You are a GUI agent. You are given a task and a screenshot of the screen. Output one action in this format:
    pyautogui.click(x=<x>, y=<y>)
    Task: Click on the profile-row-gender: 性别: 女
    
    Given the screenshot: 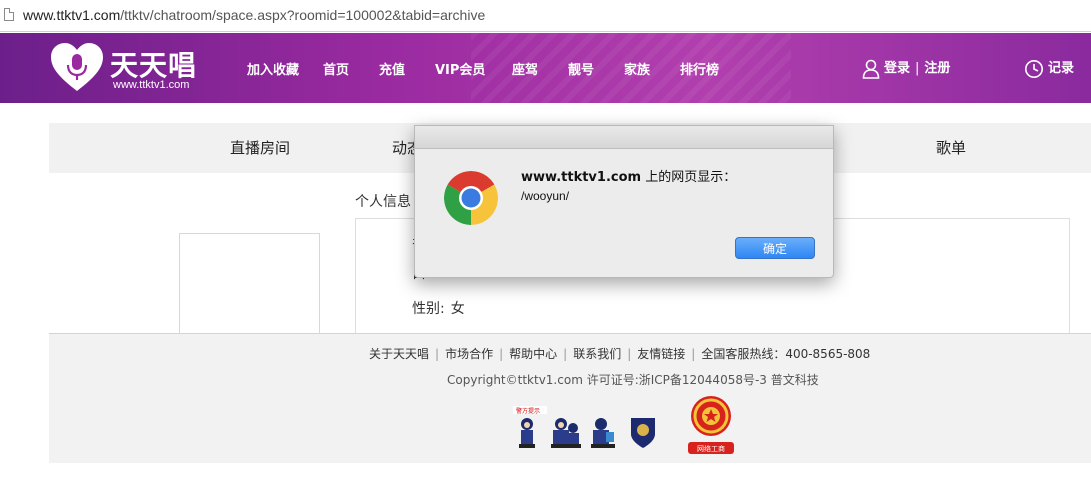 What is the action you would take?
    pyautogui.click(x=438, y=308)
    